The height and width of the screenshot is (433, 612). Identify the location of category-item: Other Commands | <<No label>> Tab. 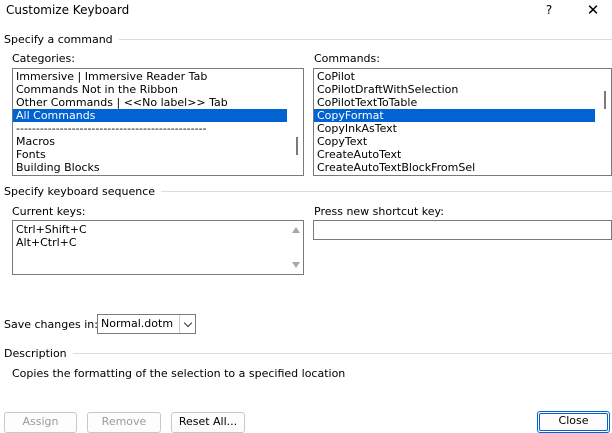
(158, 102).